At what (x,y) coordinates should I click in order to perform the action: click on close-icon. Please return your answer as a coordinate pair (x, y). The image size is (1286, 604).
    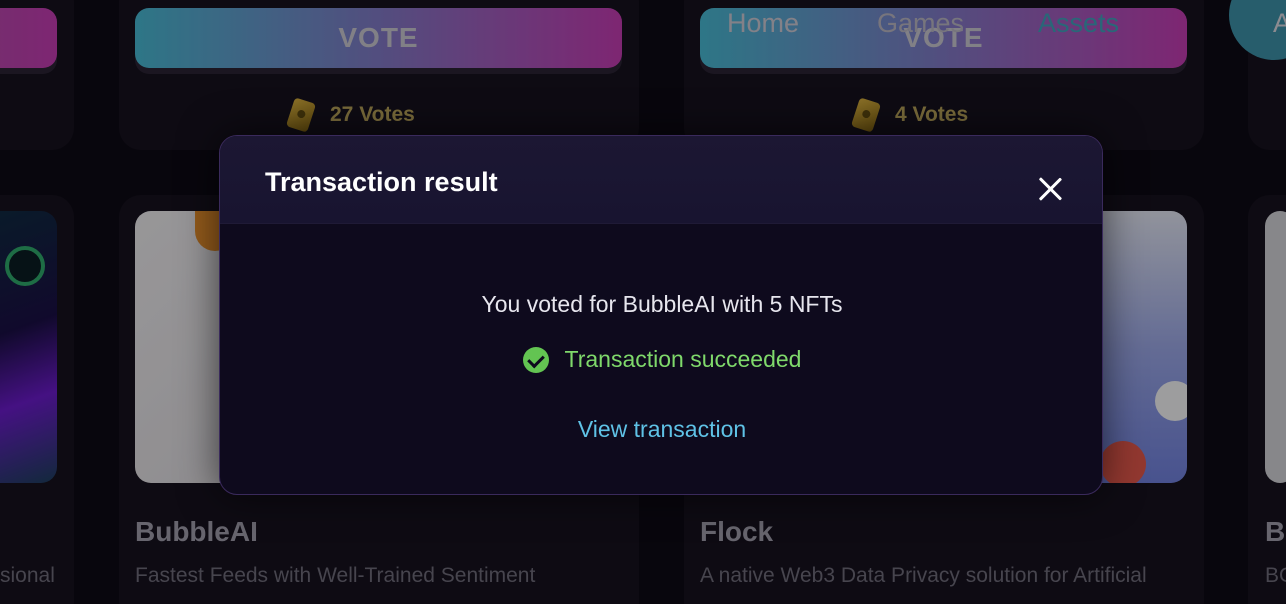
    Looking at the image, I should click on (1050, 189).